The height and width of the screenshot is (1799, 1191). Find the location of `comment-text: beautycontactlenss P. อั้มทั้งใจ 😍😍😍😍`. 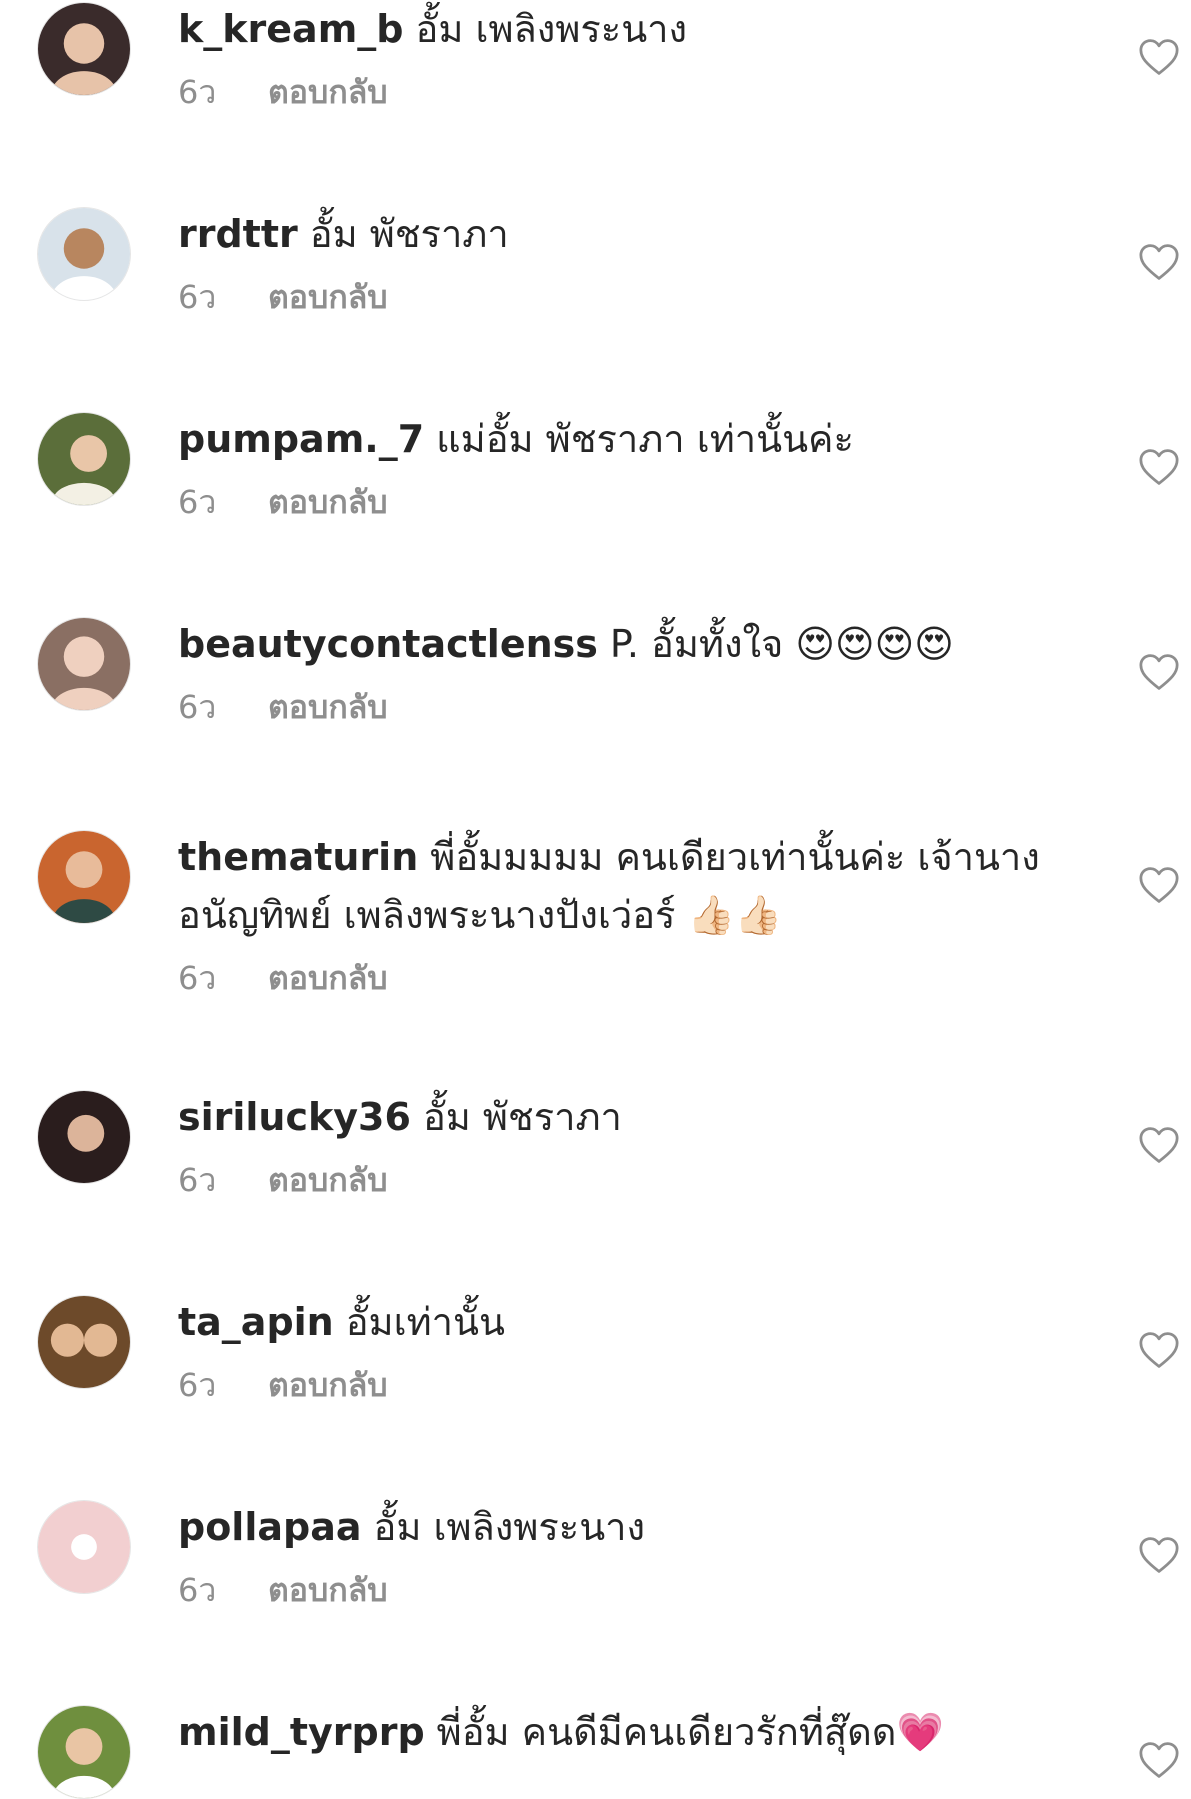

comment-text: beautycontactlenss P. อั้มทั้งใจ 😍😍😍😍 is located at coordinates (618, 644).